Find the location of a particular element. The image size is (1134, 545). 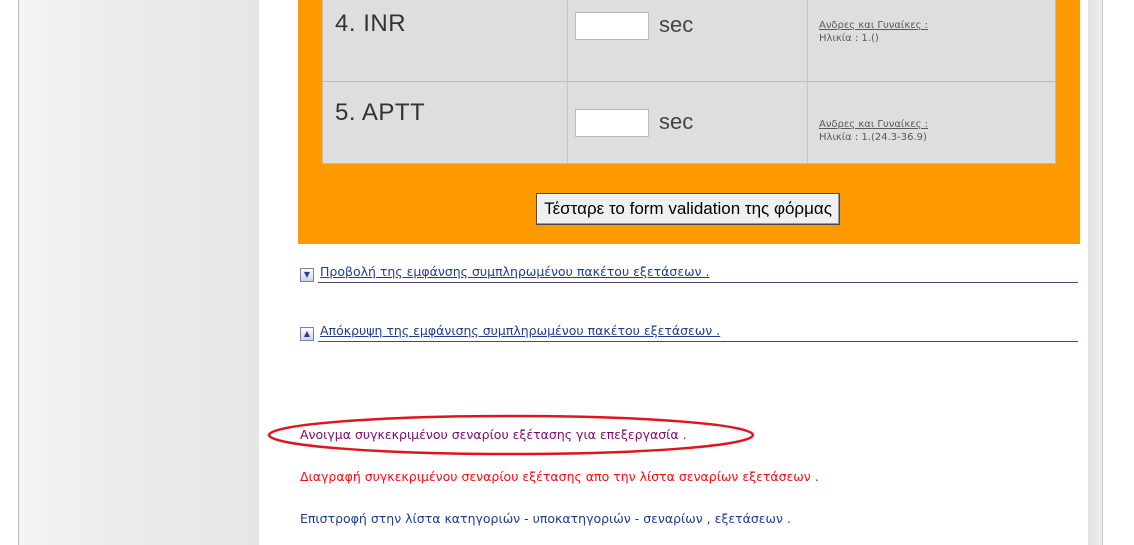

chevron-down-icon: ▼ is located at coordinates (307, 275).